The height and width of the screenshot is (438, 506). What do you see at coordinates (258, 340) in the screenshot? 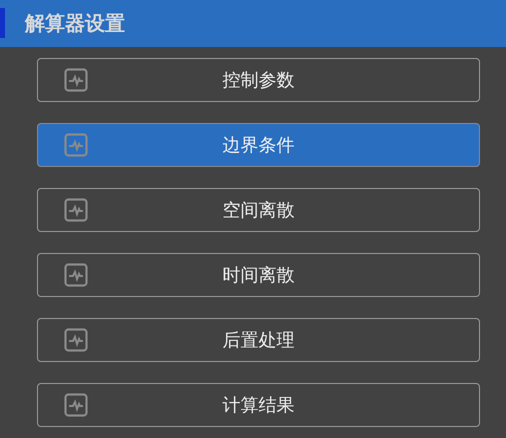
I see `menu-button: 后置处理` at bounding box center [258, 340].